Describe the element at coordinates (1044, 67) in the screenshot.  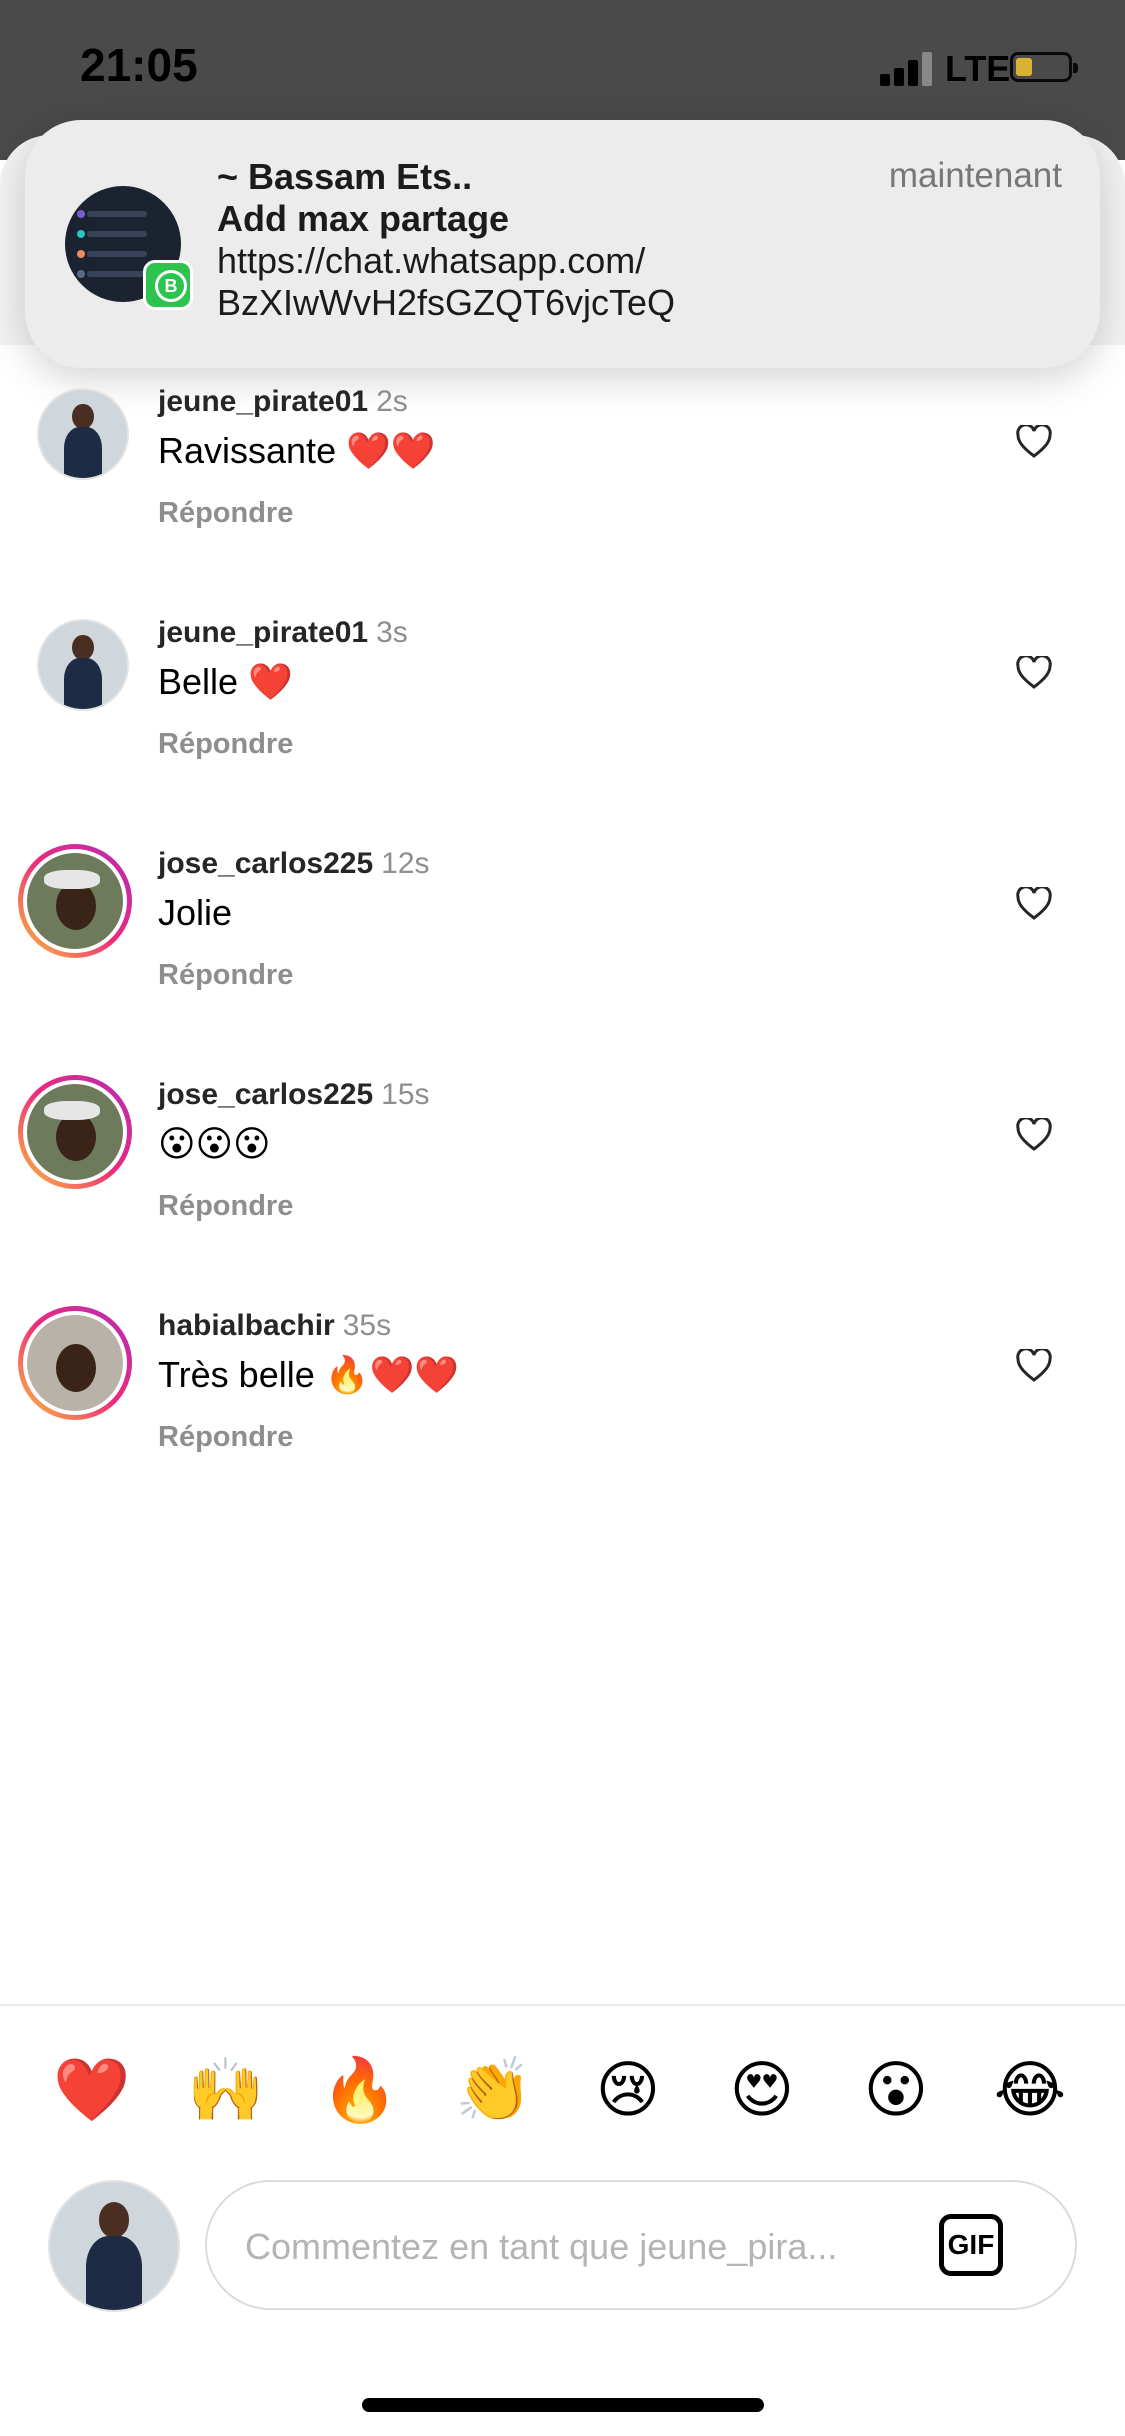
I see `battery-icon` at that location.